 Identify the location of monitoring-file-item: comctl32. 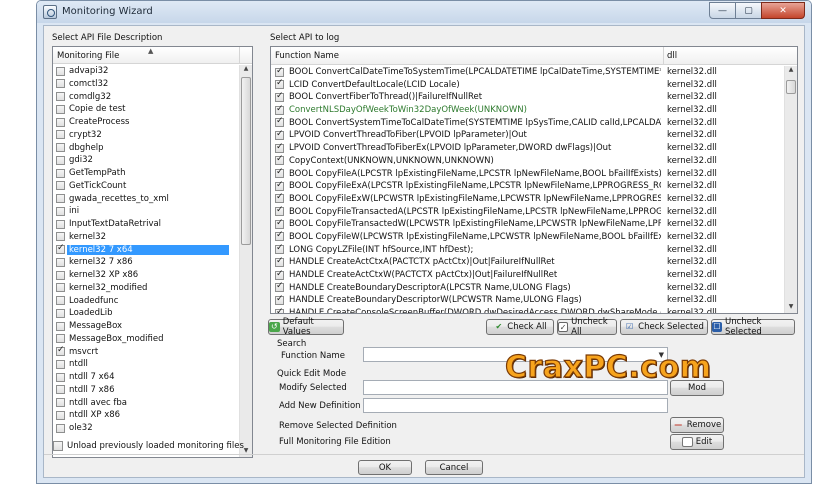
(146, 84).